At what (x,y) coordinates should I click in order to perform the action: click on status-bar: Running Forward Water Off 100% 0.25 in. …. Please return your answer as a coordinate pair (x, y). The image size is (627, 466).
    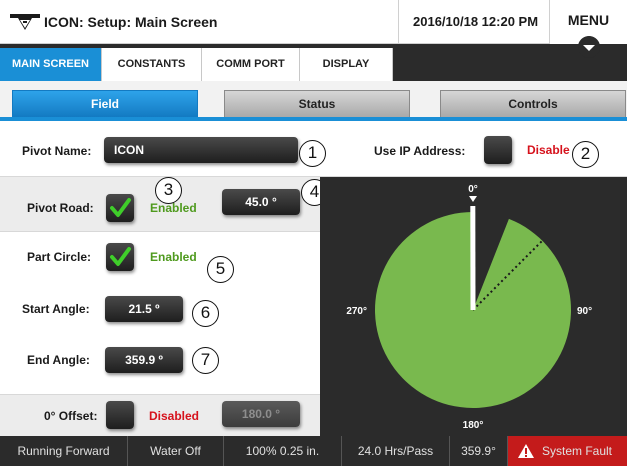
    Looking at the image, I should click on (313, 451).